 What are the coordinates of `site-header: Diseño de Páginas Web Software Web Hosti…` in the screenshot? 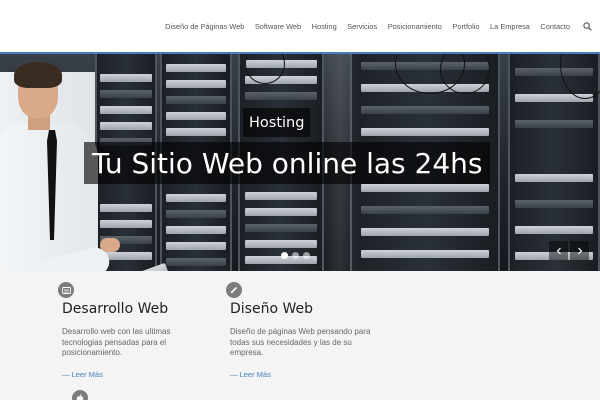 It's located at (300, 26).